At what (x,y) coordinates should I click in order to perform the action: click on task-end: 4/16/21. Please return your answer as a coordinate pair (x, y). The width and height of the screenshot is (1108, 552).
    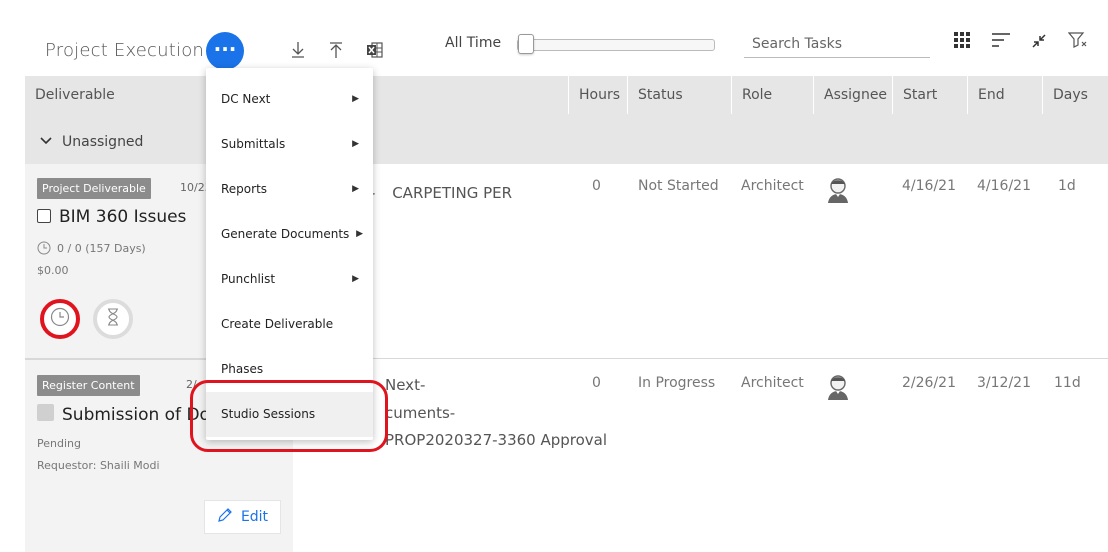
    Looking at the image, I should click on (1004, 186).